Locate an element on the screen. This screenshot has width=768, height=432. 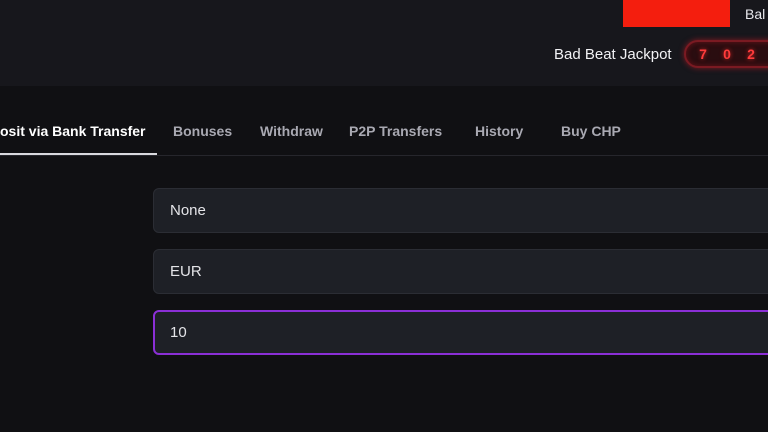
currency-field: EUR is located at coordinates (460, 271).